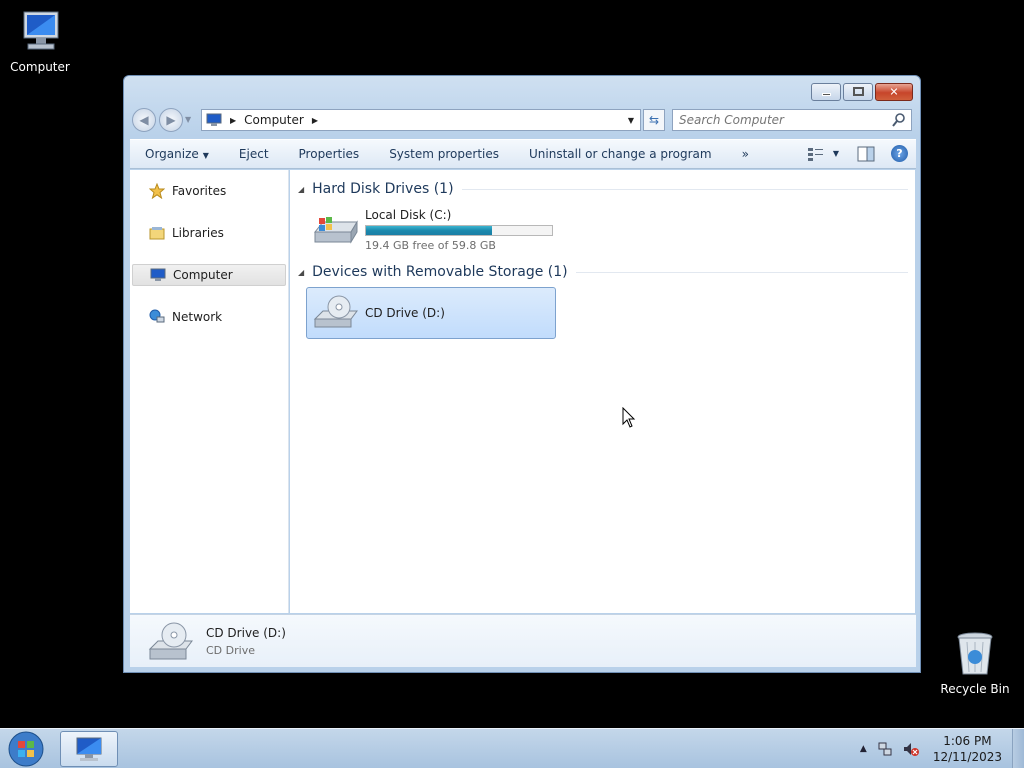 This screenshot has width=1024, height=768. What do you see at coordinates (815, 154) in the screenshot?
I see `view-options-icon` at bounding box center [815, 154].